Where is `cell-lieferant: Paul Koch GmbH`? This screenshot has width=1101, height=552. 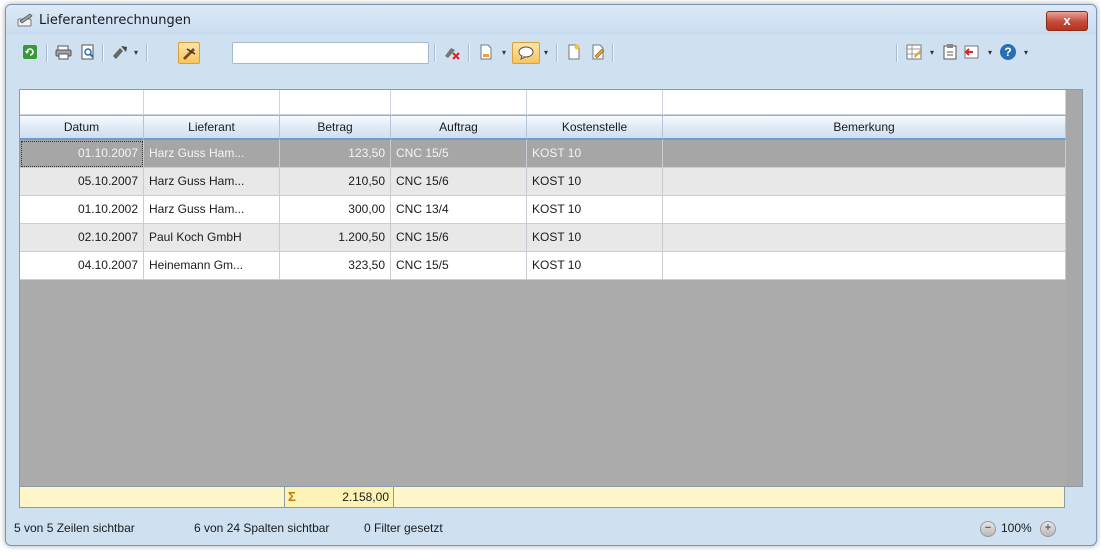 cell-lieferant: Paul Koch GmbH is located at coordinates (212, 238).